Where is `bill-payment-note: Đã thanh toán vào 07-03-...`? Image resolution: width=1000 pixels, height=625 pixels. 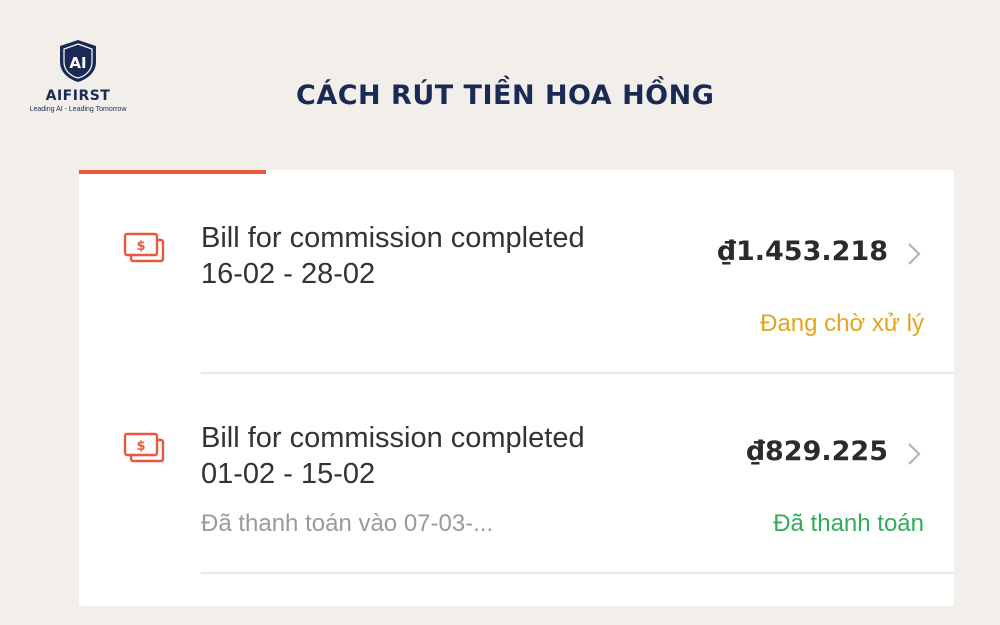 bill-payment-note: Đã thanh toán vào 07-03-... is located at coordinates (347, 523).